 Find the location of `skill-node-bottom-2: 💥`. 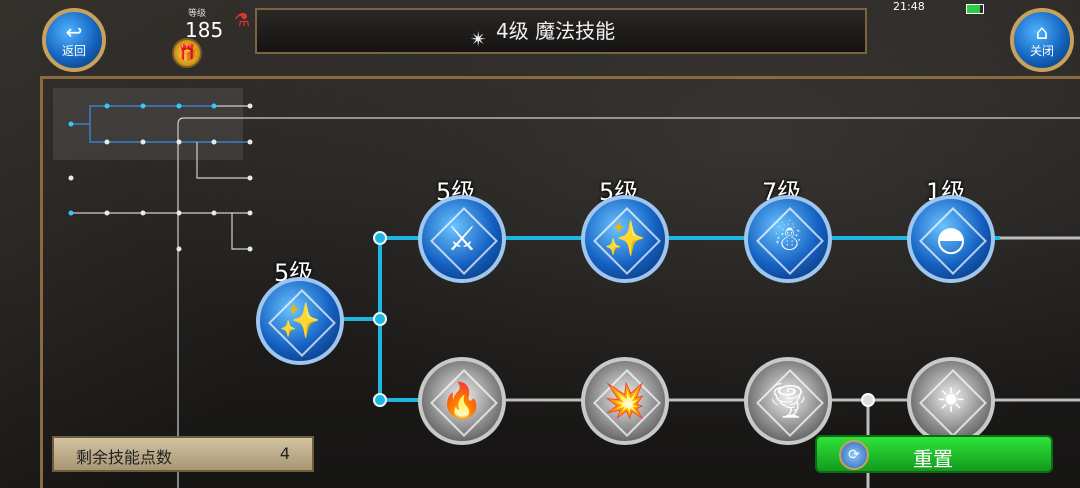

skill-node-bottom-2: 💥 is located at coordinates (625, 401).